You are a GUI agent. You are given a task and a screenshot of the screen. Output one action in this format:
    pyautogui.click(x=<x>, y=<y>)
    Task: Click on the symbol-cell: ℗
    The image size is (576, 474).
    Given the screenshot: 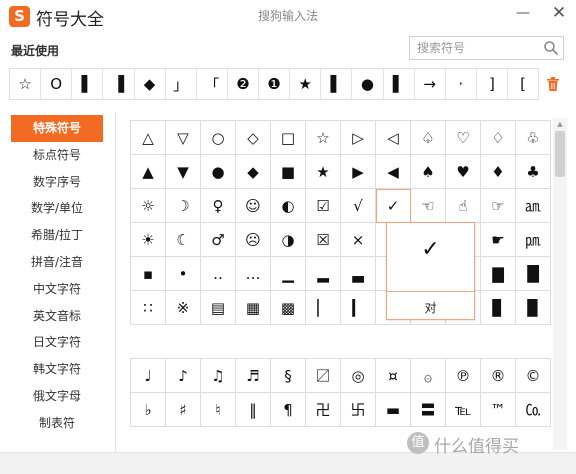 What is the action you would take?
    pyautogui.click(x=463, y=376)
    